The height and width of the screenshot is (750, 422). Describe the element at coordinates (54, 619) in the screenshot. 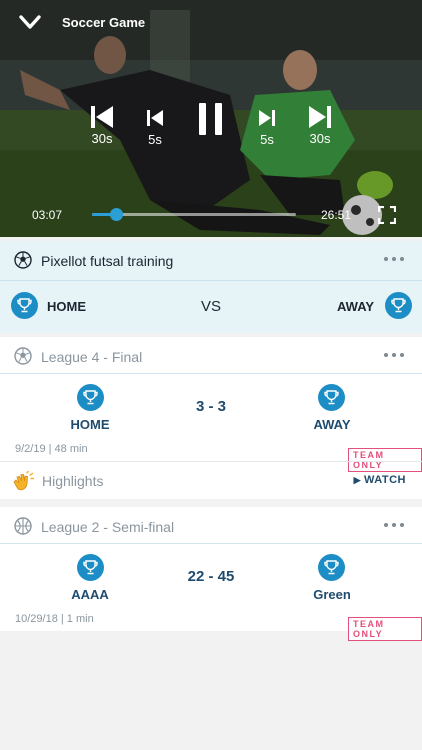

I see `game-meta: 10/29/18 | 1 min` at that location.